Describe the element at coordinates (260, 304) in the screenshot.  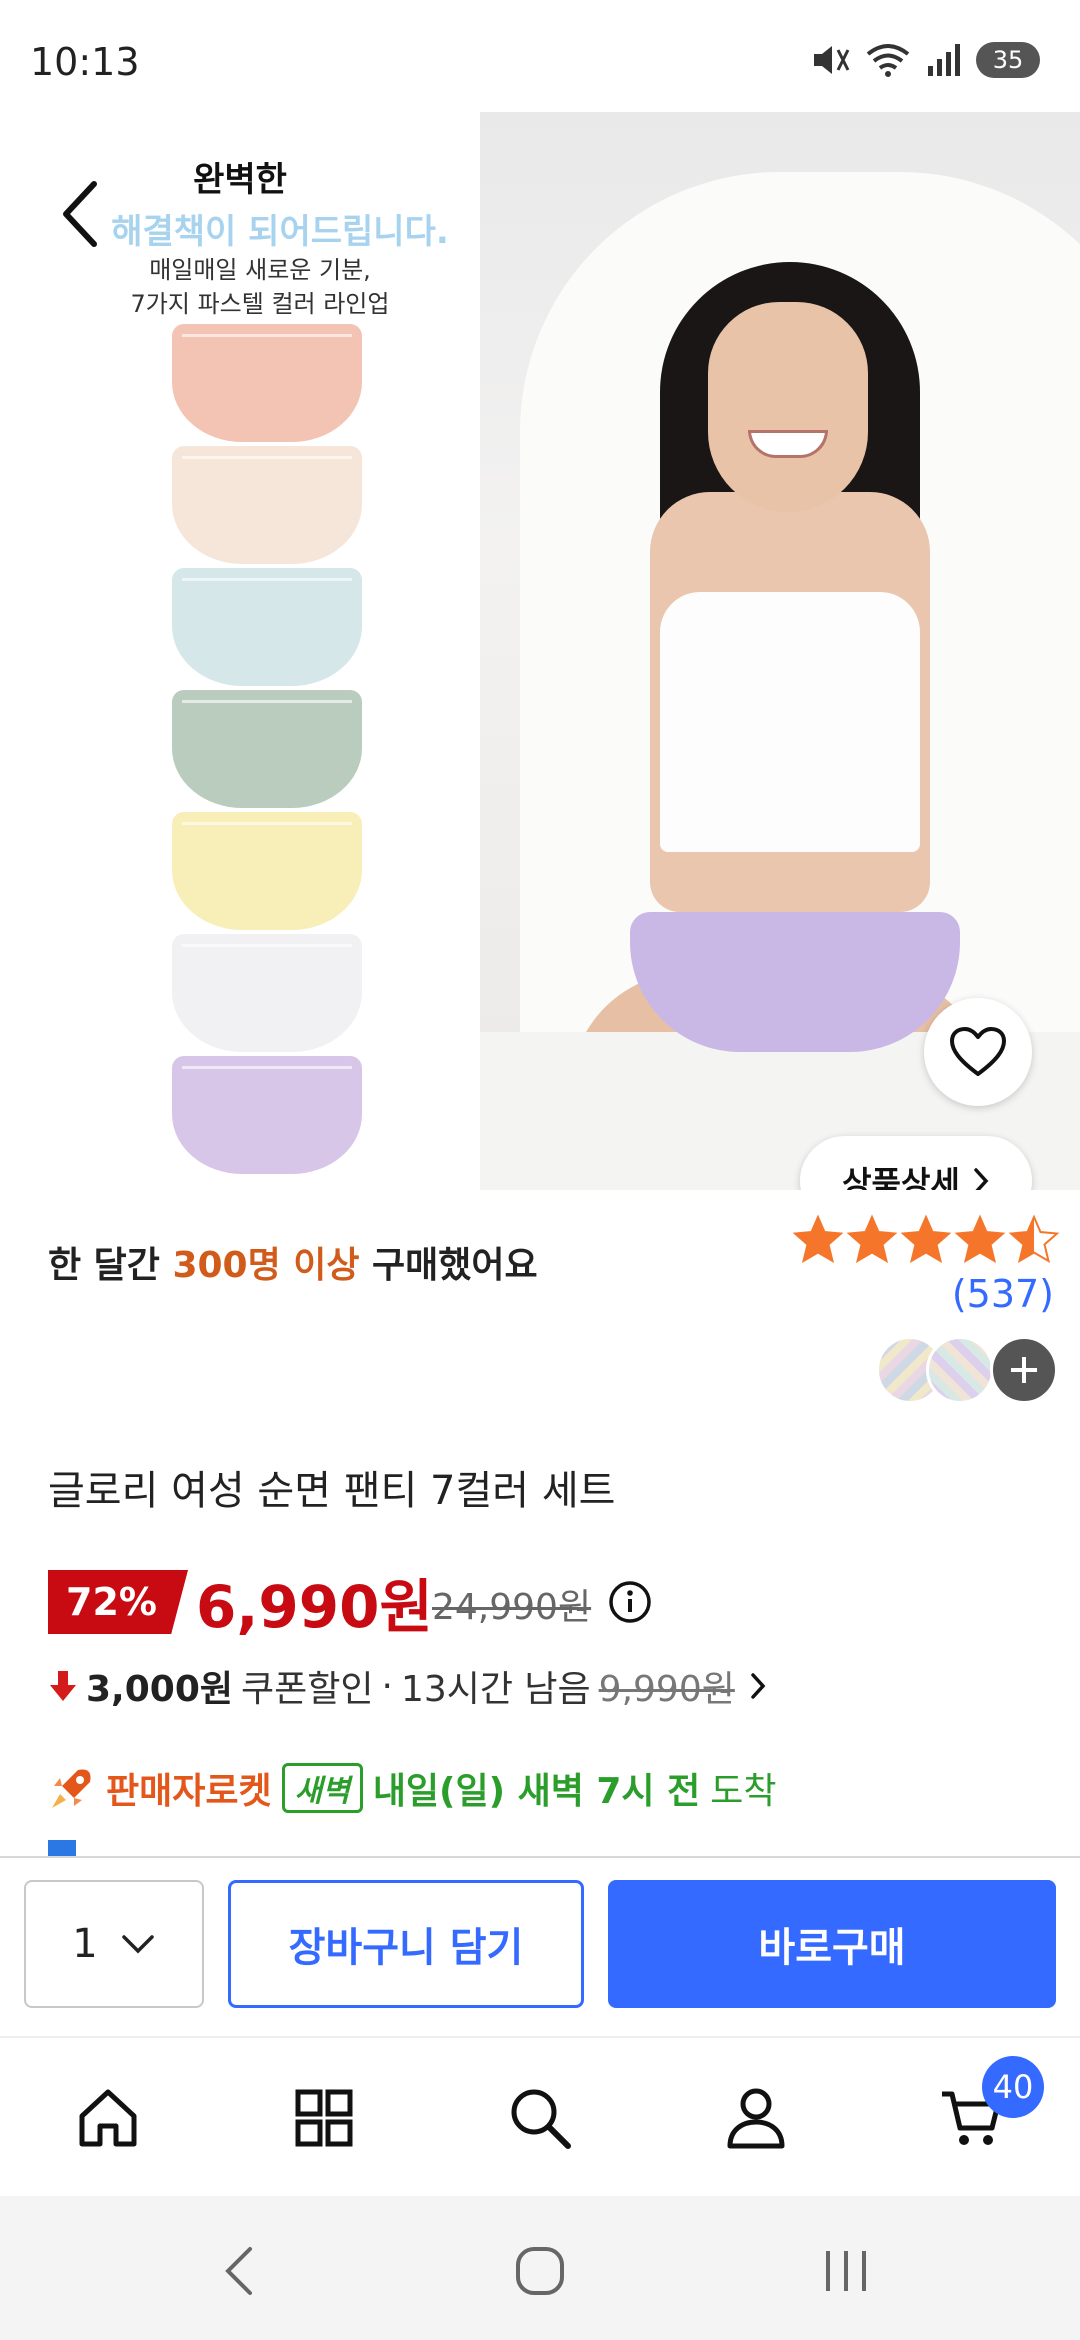
I see `promo-line-2: 7가지 파스텔 컬러 라인업` at that location.